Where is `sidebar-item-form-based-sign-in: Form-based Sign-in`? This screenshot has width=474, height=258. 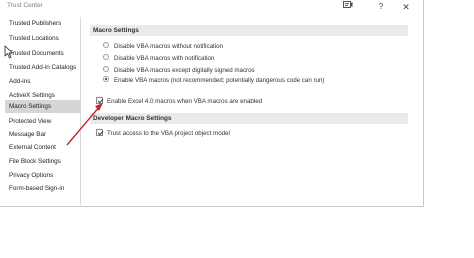 sidebar-item-form-based-sign-in: Form-based Sign-in is located at coordinates (42, 188).